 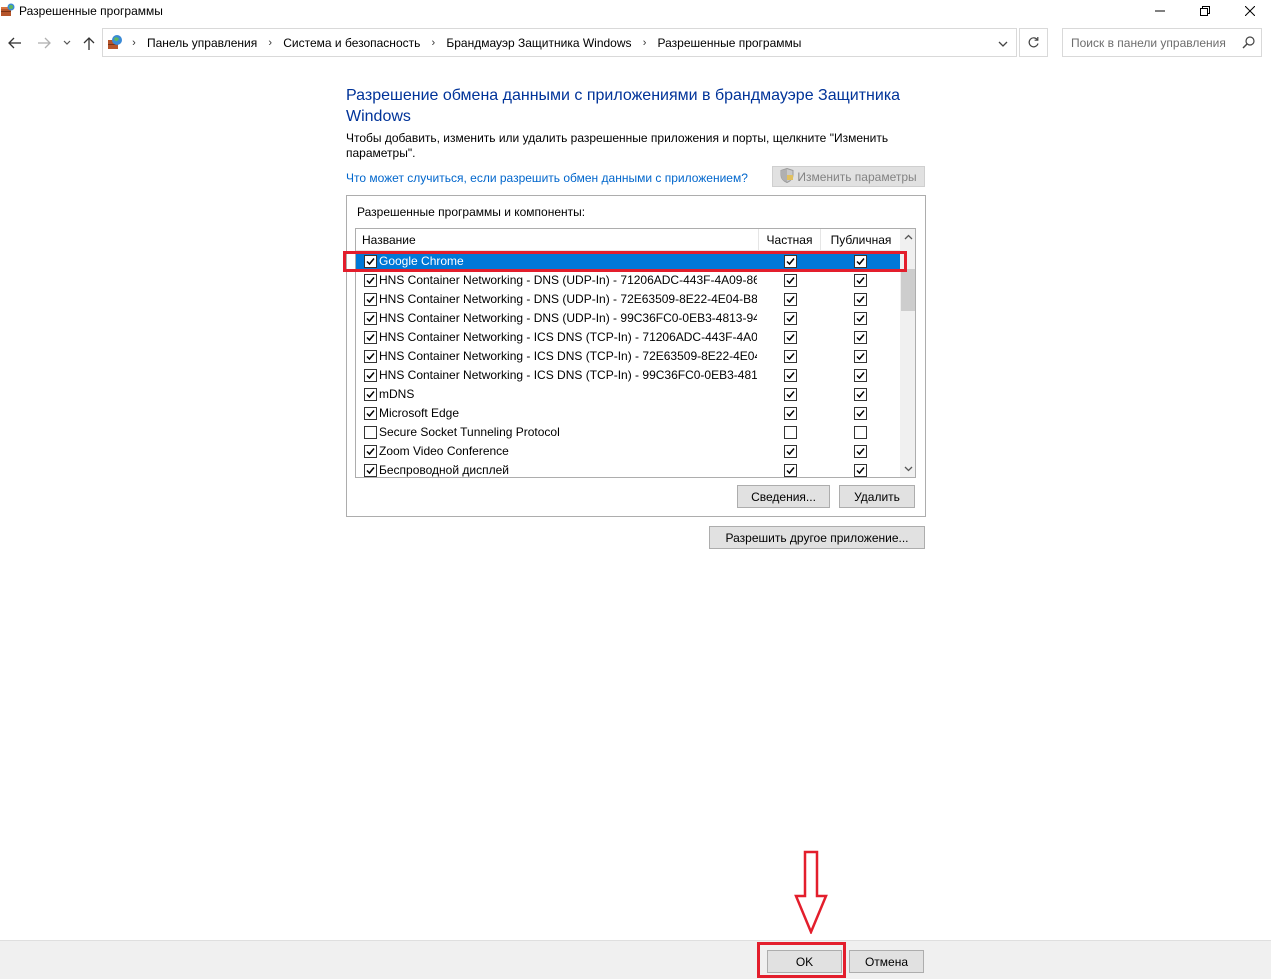 What do you see at coordinates (8, 10) in the screenshot?
I see `firewall-icon` at bounding box center [8, 10].